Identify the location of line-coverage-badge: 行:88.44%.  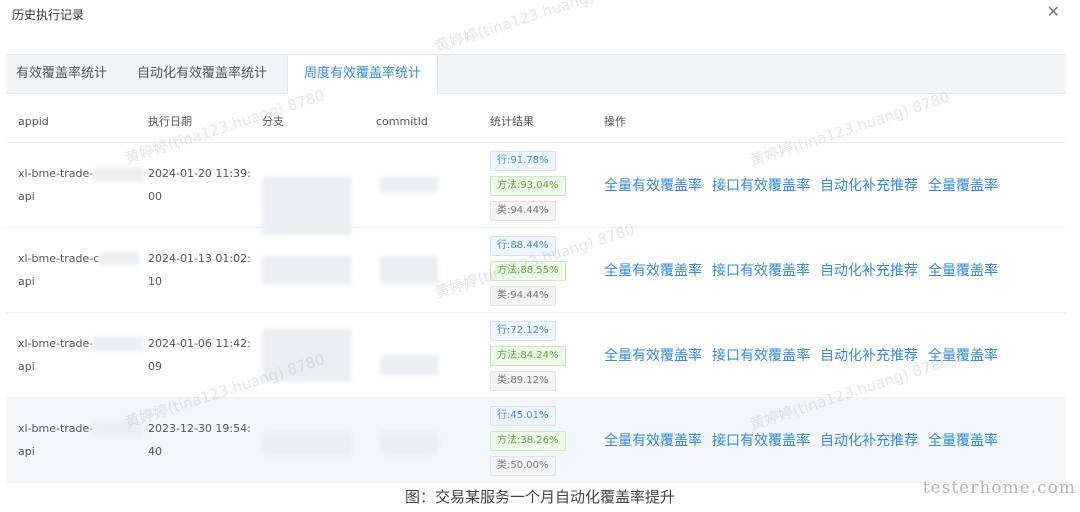
(523, 245).